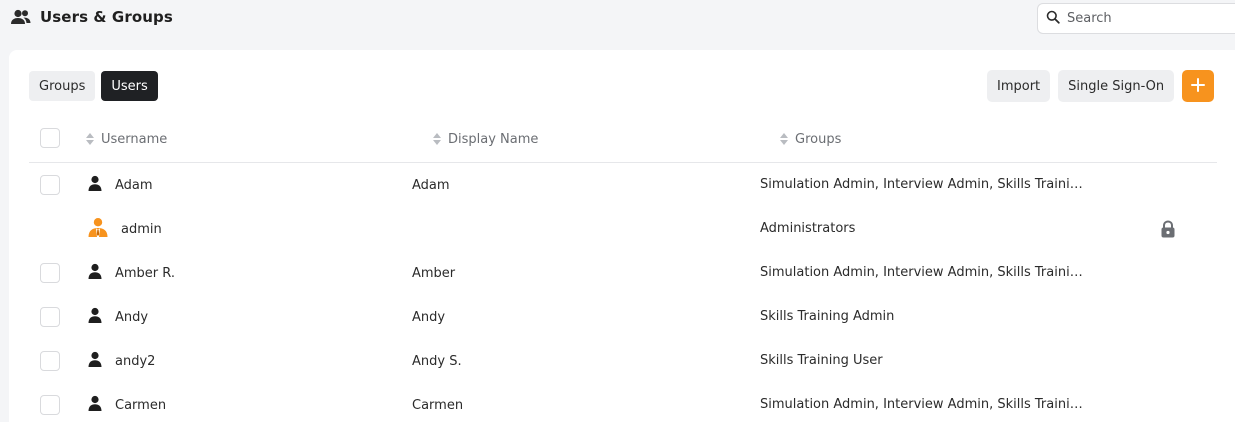  What do you see at coordinates (827, 316) in the screenshot?
I see `groups-cell: Skills Training Admin` at bounding box center [827, 316].